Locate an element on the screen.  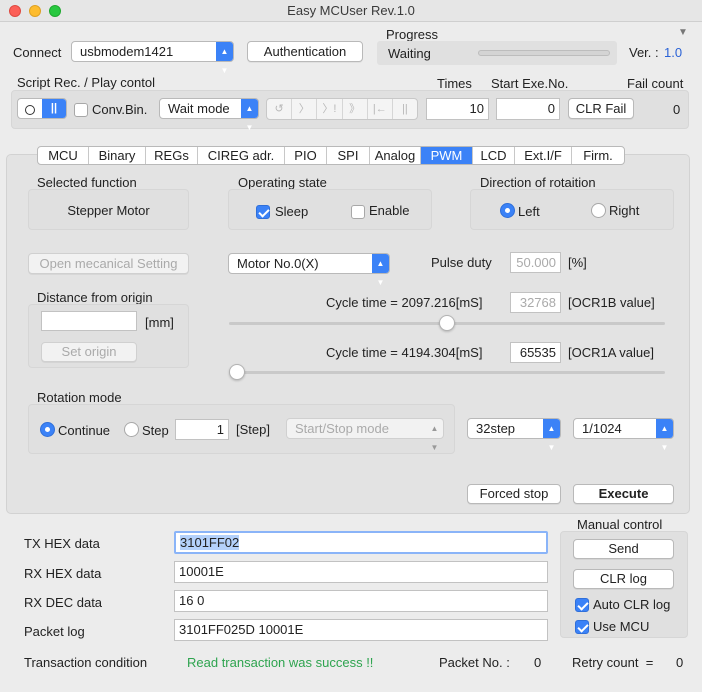
pause-script-icon: || is located at coordinates (405, 109).